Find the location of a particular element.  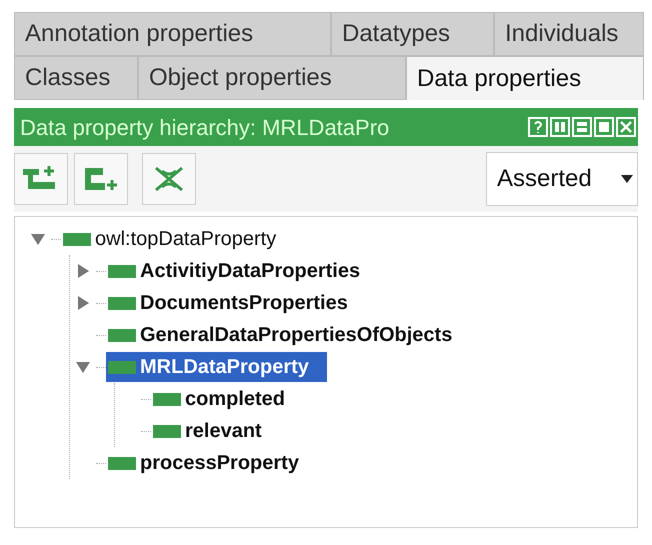

view-title: Data property hierarchy: MRLDataPro is located at coordinates (205, 128).